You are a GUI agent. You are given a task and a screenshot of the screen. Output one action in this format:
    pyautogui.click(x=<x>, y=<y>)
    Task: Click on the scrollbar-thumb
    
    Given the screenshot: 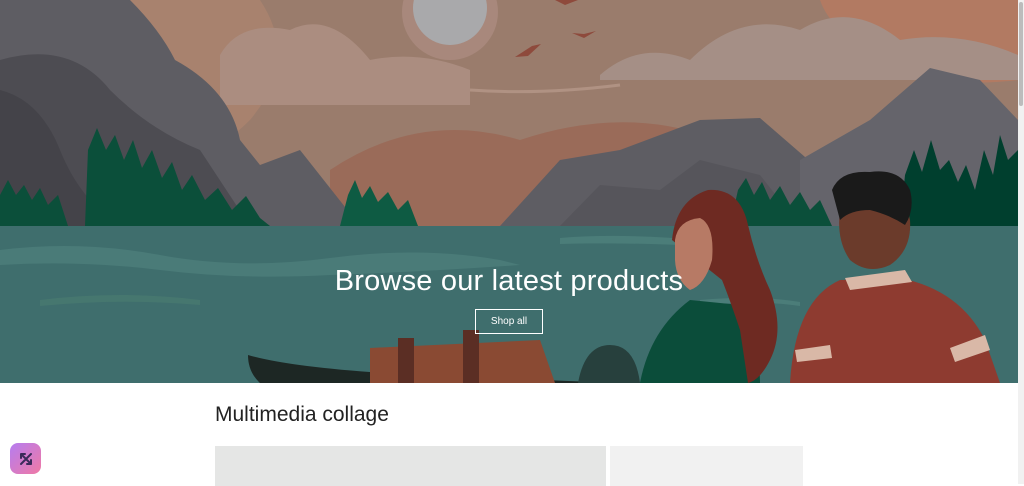 What is the action you would take?
    pyautogui.click(x=1021, y=54)
    